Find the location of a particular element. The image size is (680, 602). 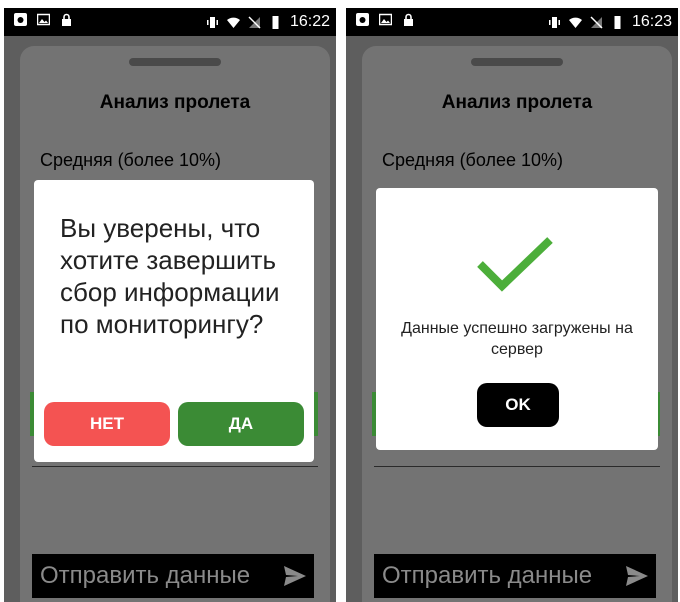

status-bar: 16:23 is located at coordinates (512, 22).